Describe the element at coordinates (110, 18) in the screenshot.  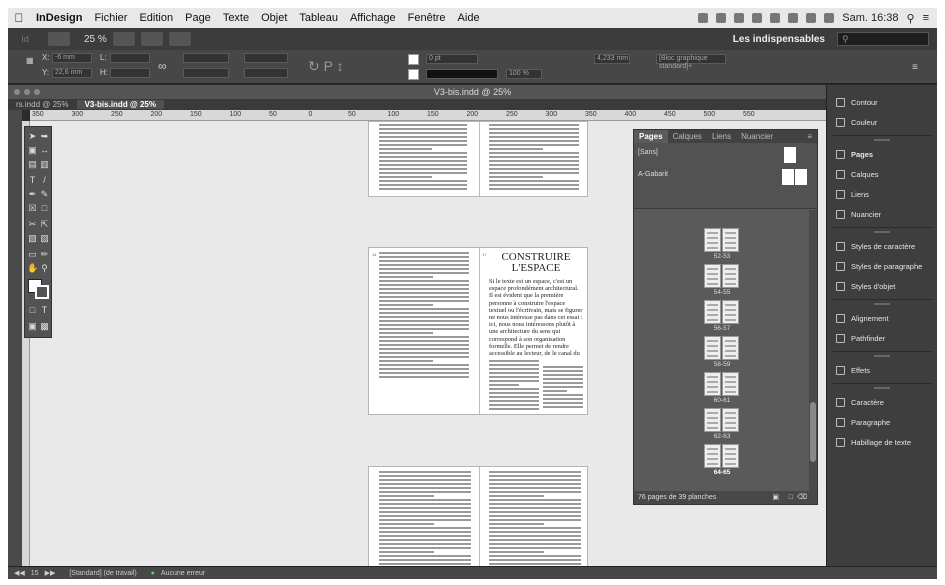
I see `menu-fichier: Fichier` at that location.